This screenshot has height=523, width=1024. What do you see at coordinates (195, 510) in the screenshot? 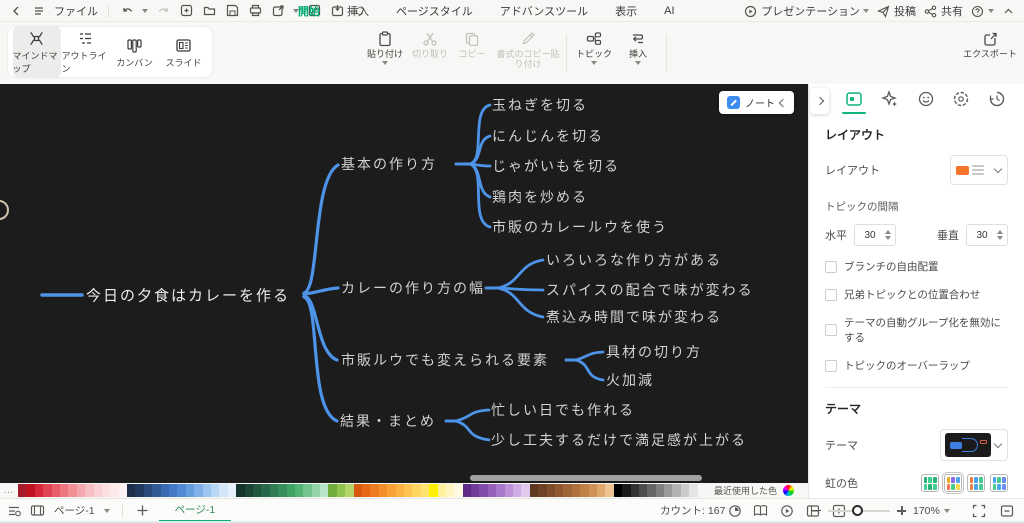
I see `page-tab-active: ページ-1` at bounding box center [195, 510].